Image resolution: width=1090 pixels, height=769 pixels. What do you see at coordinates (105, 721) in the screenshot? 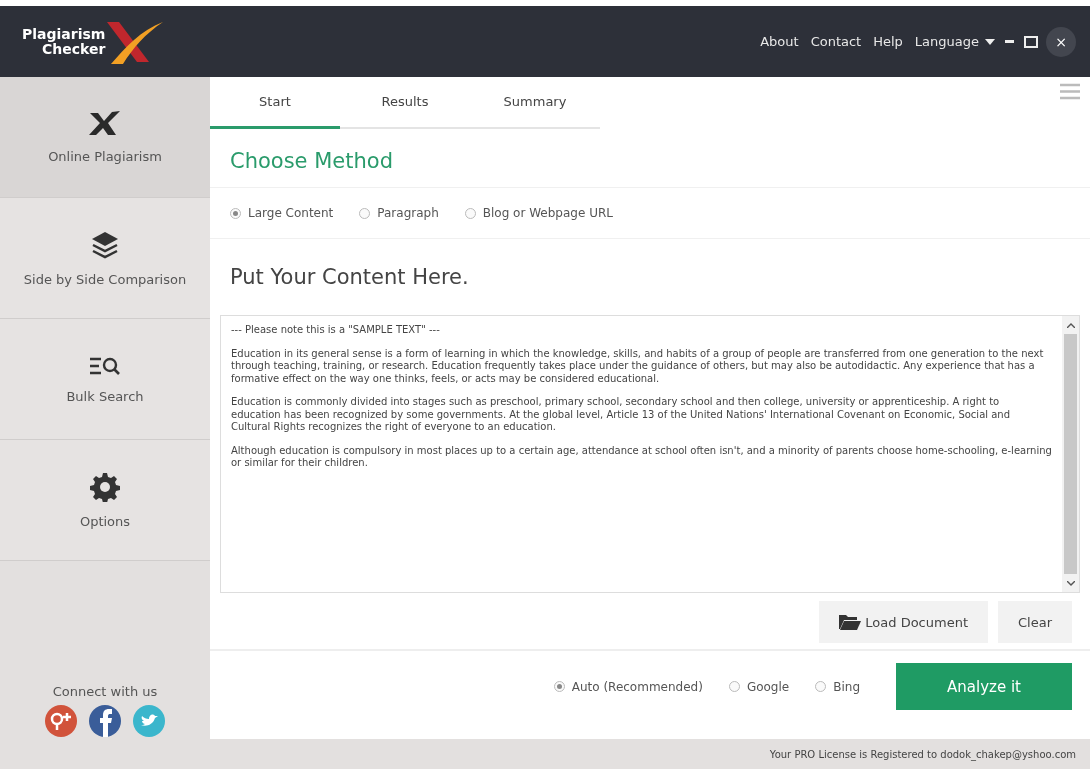
I see `facebook-icon` at bounding box center [105, 721].